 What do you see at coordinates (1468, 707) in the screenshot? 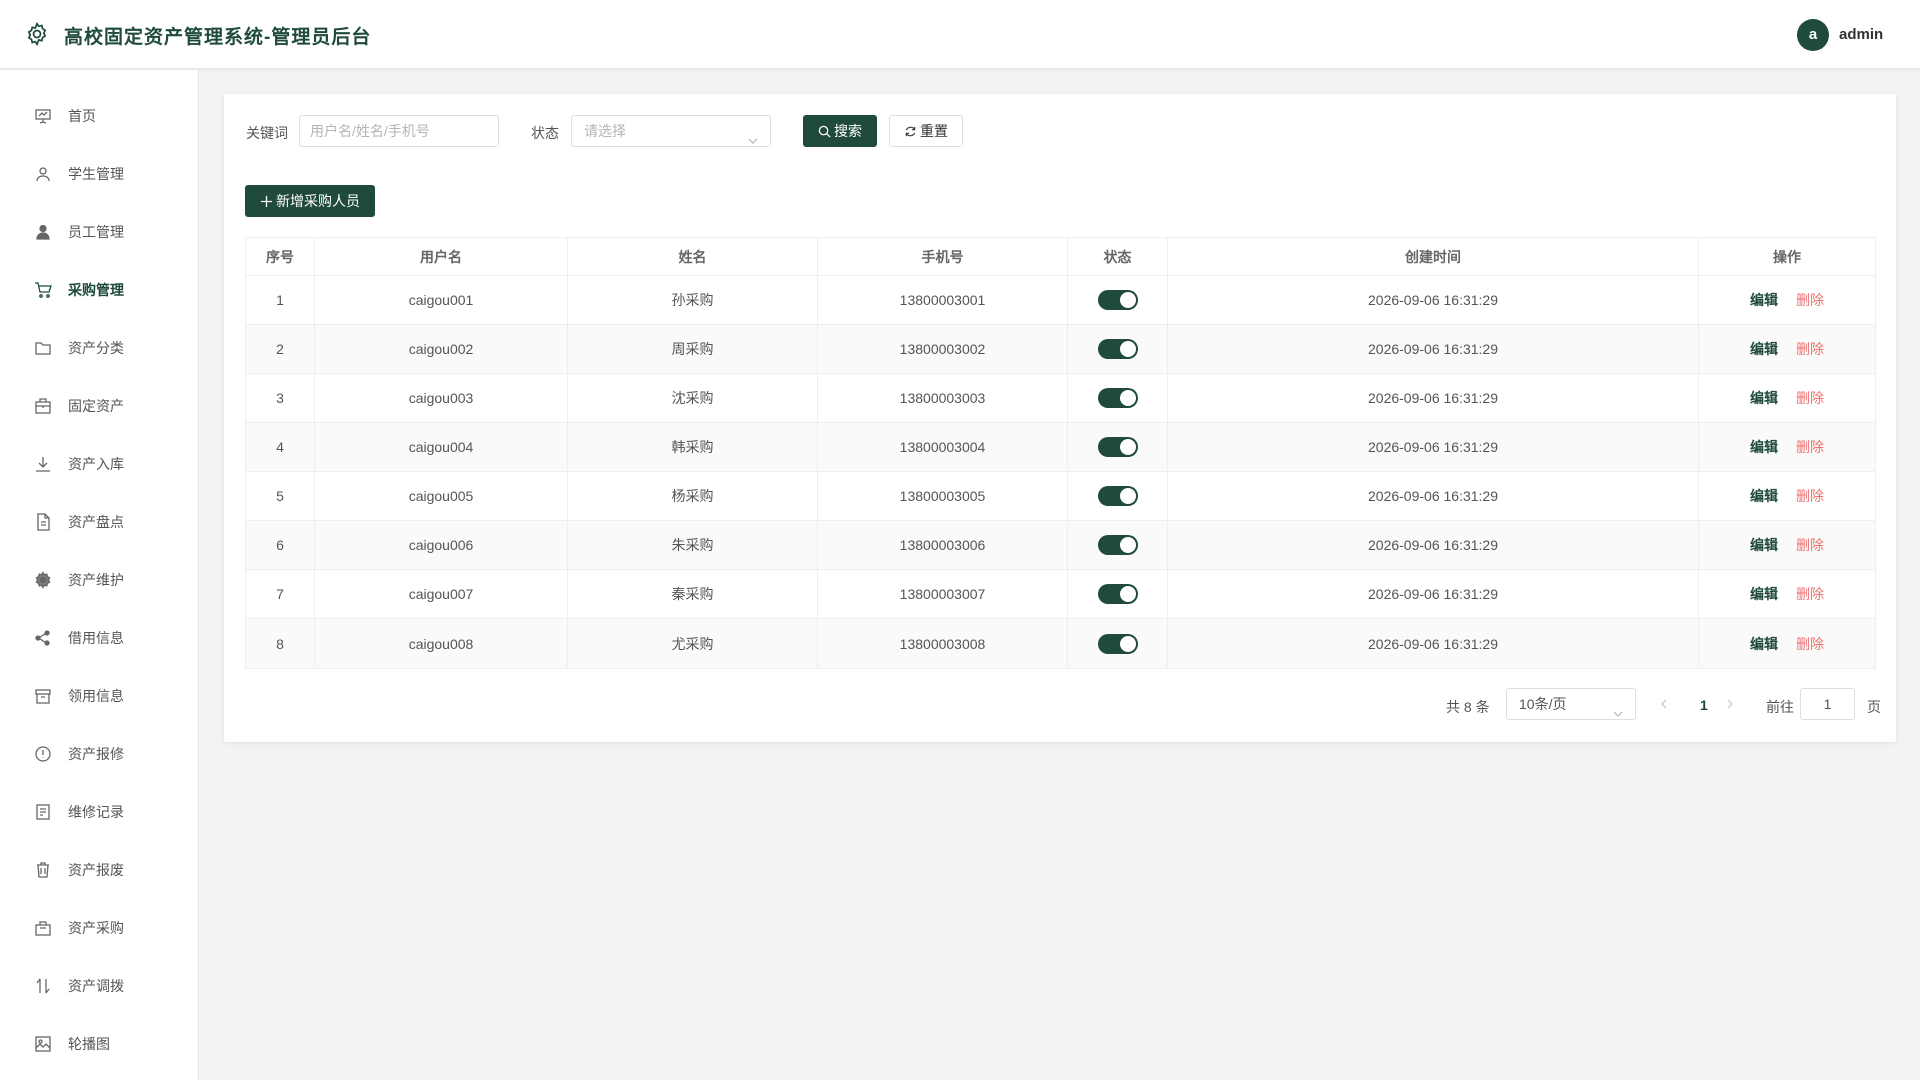
I see `pagination-total: 共 8 条` at bounding box center [1468, 707].